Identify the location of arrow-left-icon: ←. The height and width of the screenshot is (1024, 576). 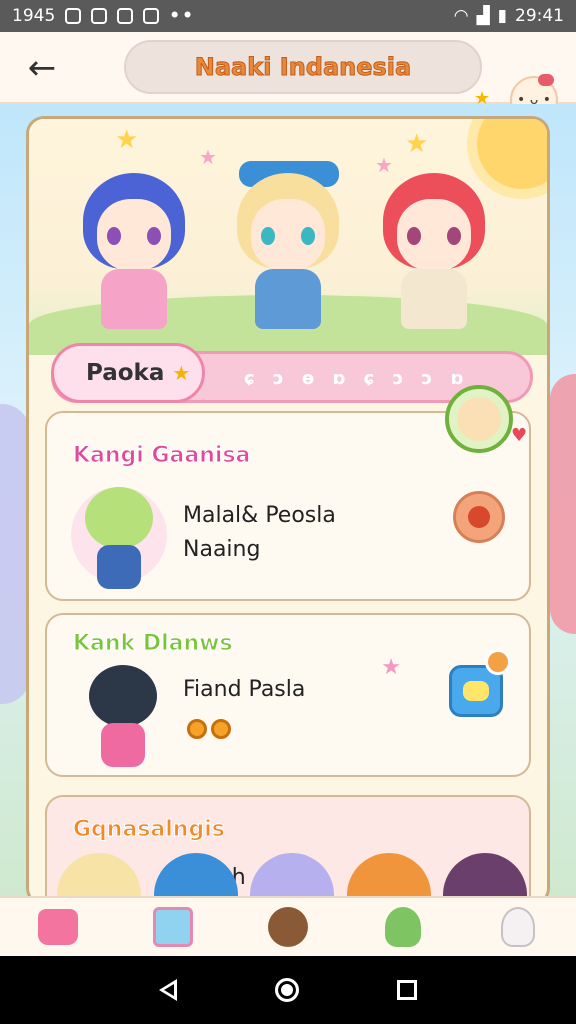
(42, 68).